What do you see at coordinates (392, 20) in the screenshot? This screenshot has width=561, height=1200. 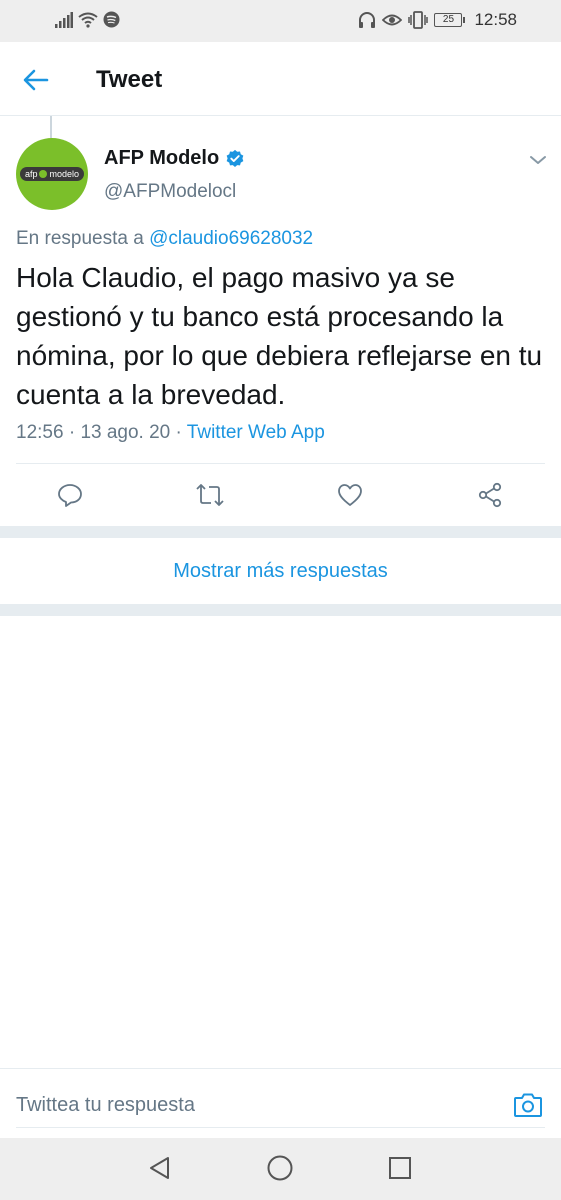 I see `eye-icon` at bounding box center [392, 20].